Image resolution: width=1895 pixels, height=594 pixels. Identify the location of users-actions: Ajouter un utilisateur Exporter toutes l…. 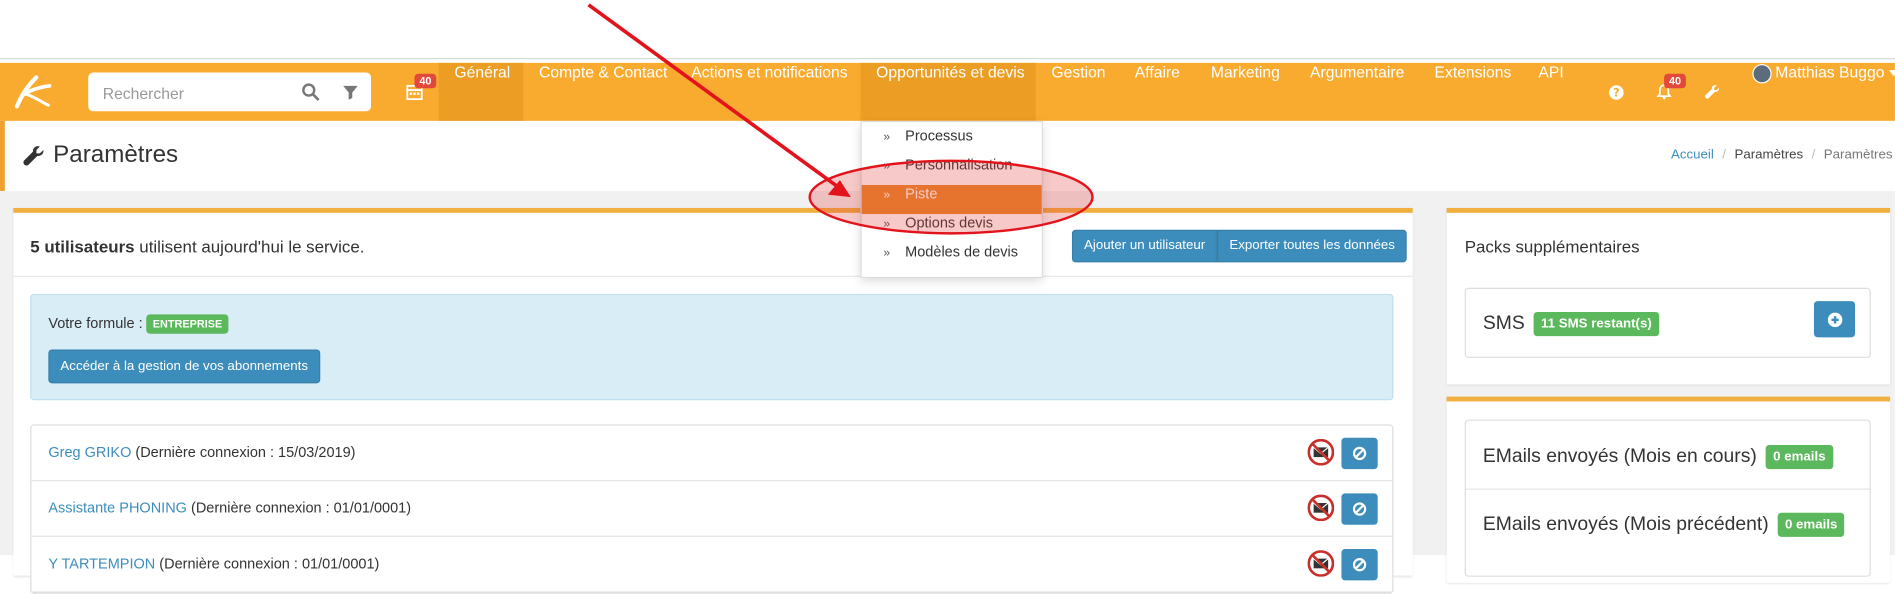
(1239, 246).